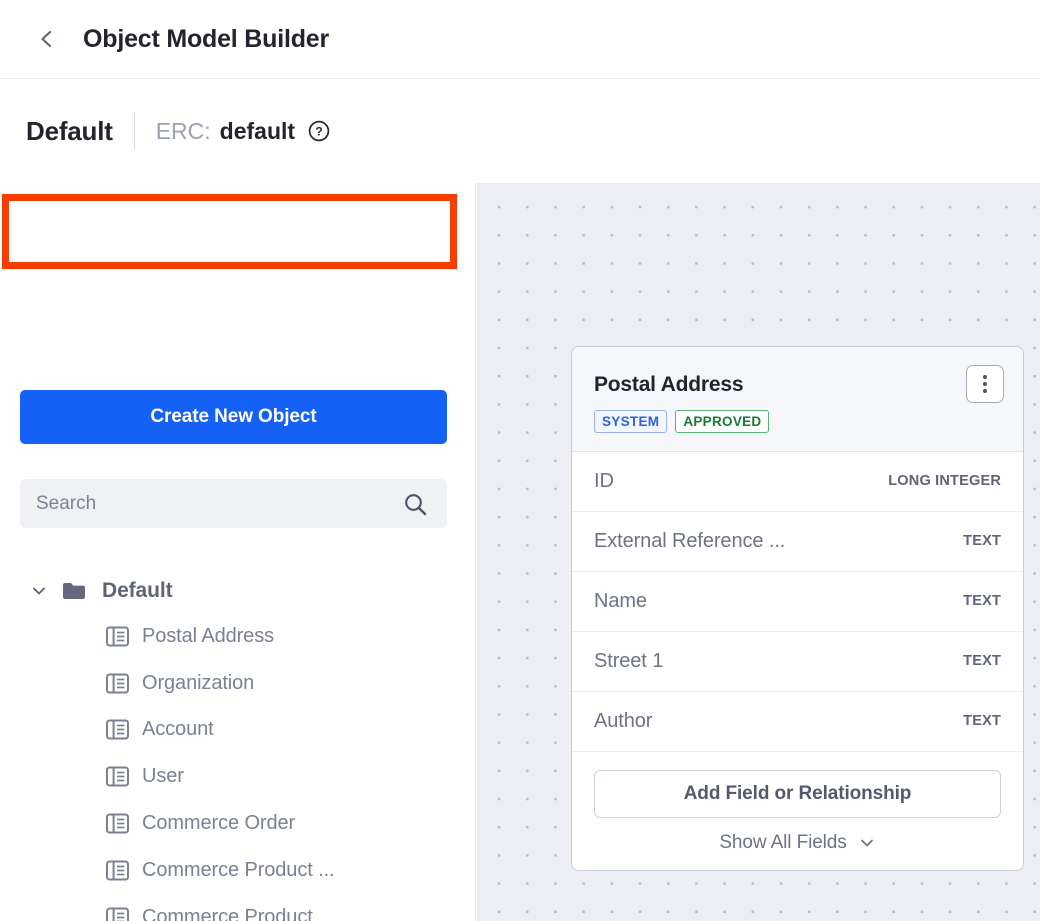 This screenshot has height=921, width=1040. Describe the element at coordinates (218, 503) in the screenshot. I see `search-input` at that location.